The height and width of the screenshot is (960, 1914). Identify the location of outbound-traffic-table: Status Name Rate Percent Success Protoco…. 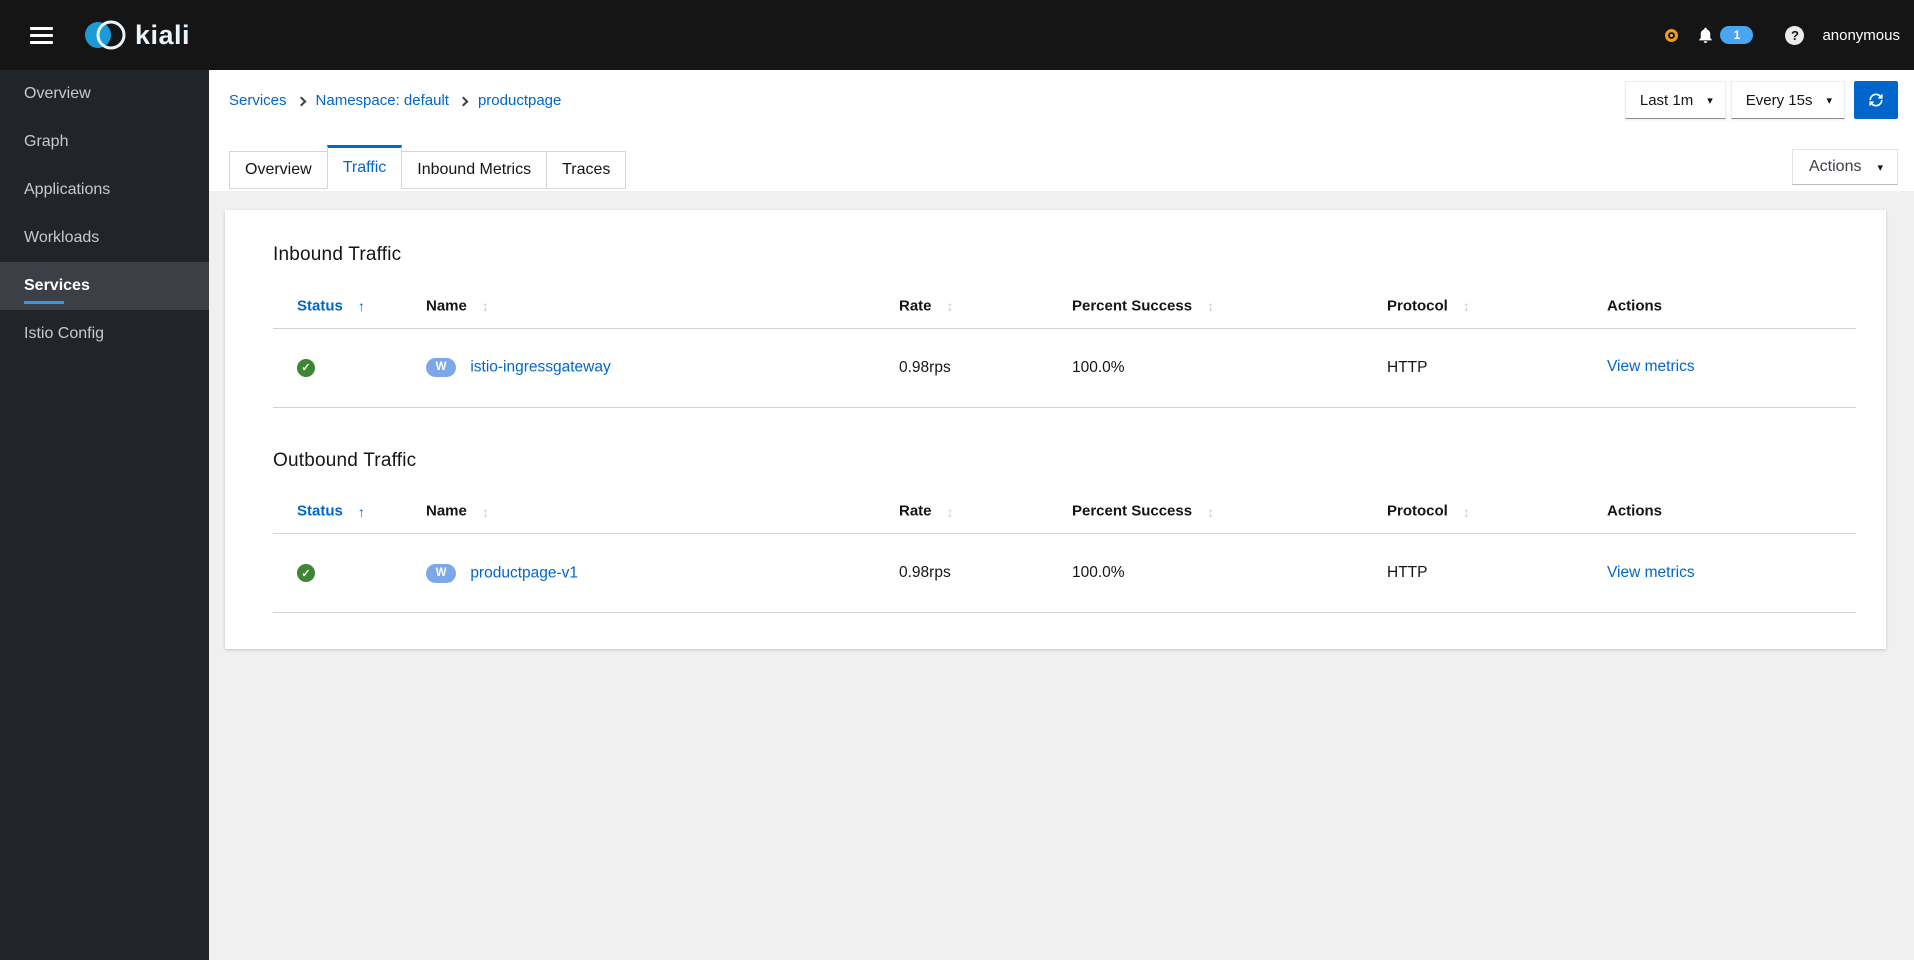
(1064, 551).